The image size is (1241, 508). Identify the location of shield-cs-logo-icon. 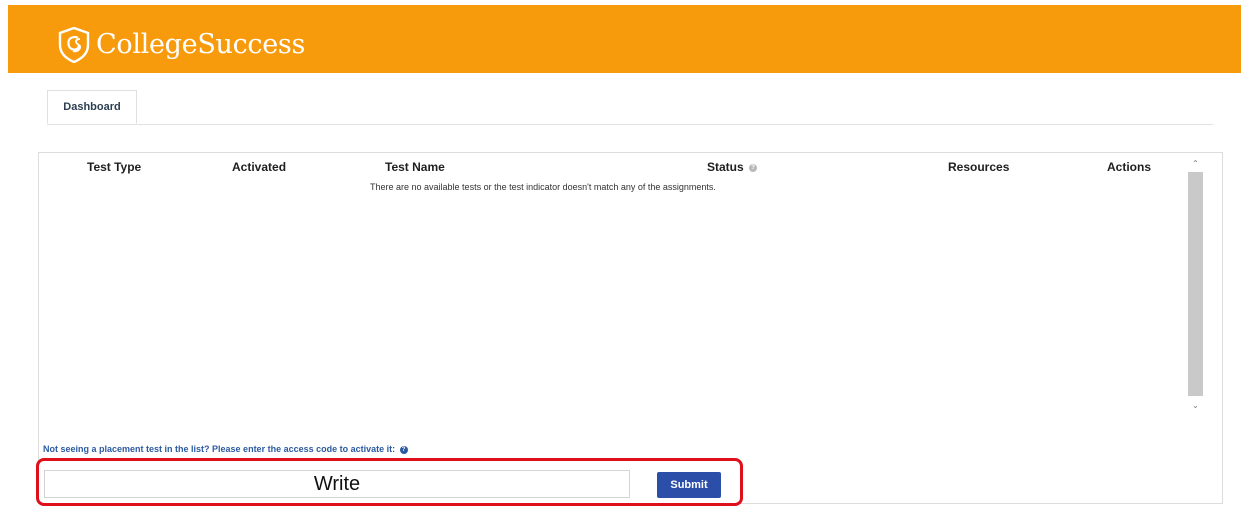
(74, 45).